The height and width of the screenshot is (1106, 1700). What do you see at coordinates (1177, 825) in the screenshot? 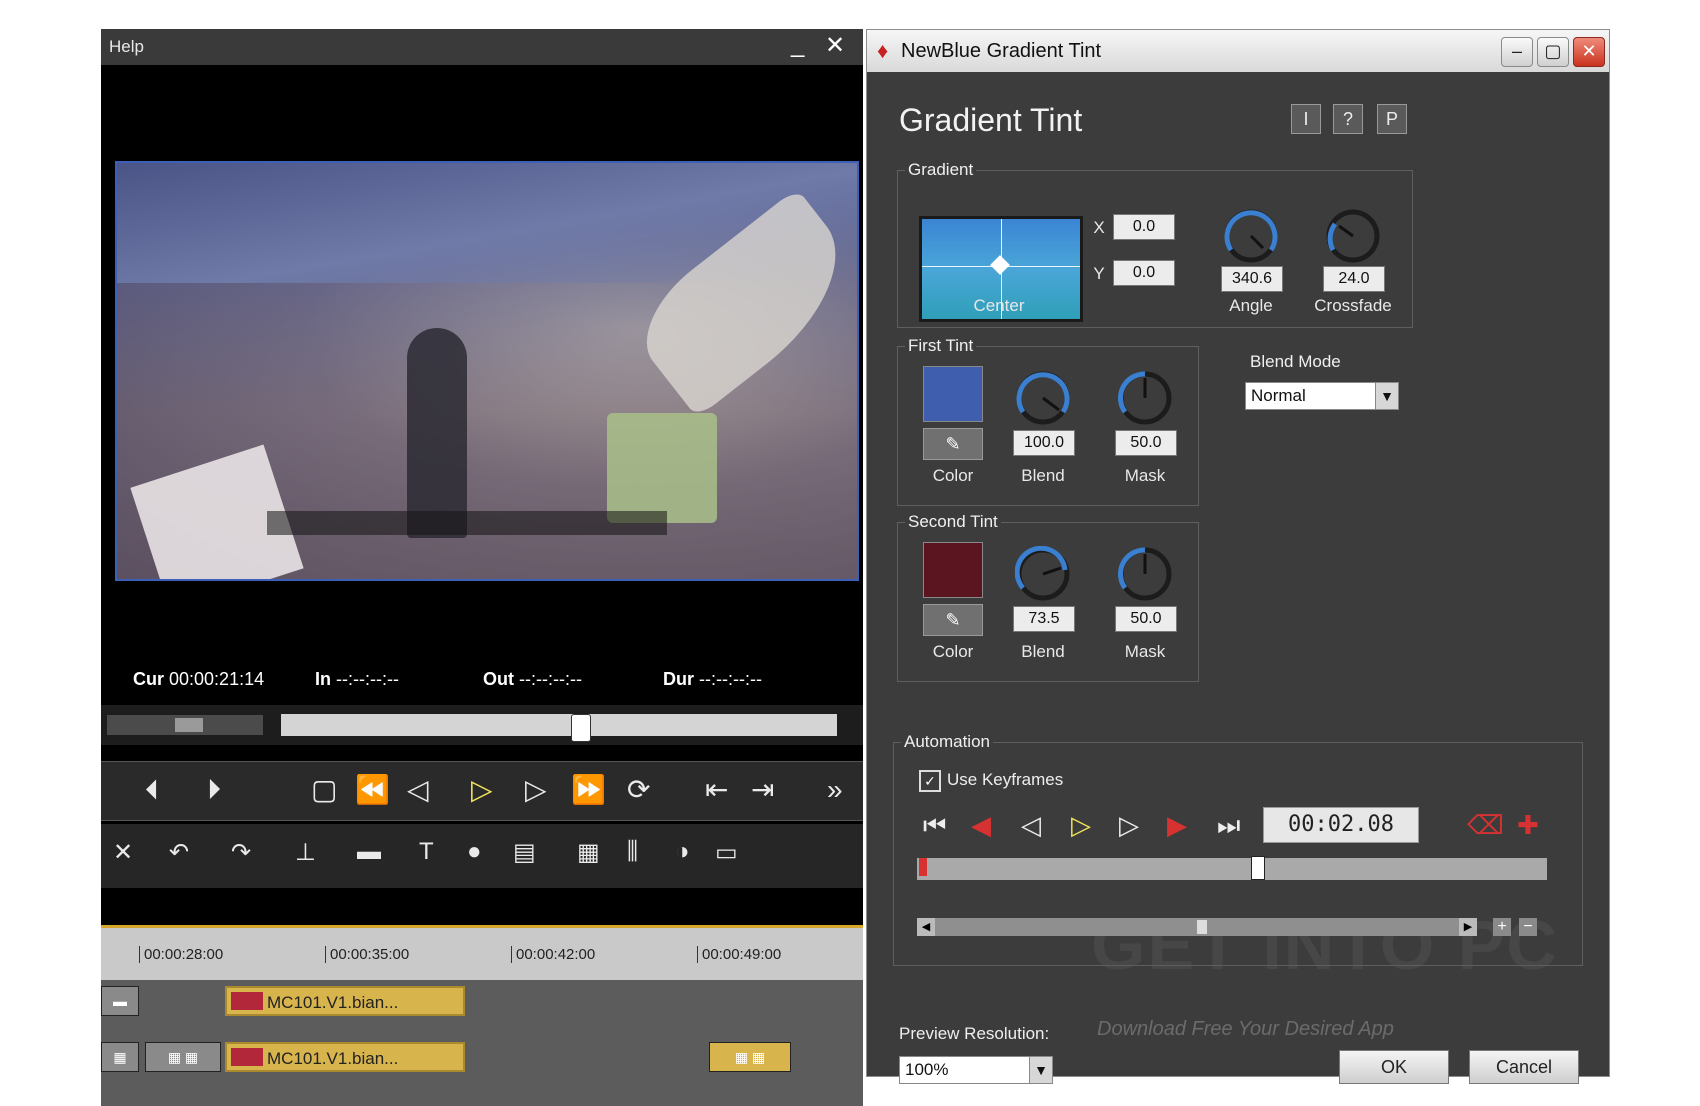
I see `next-keyframe-icon: ▶` at bounding box center [1177, 825].